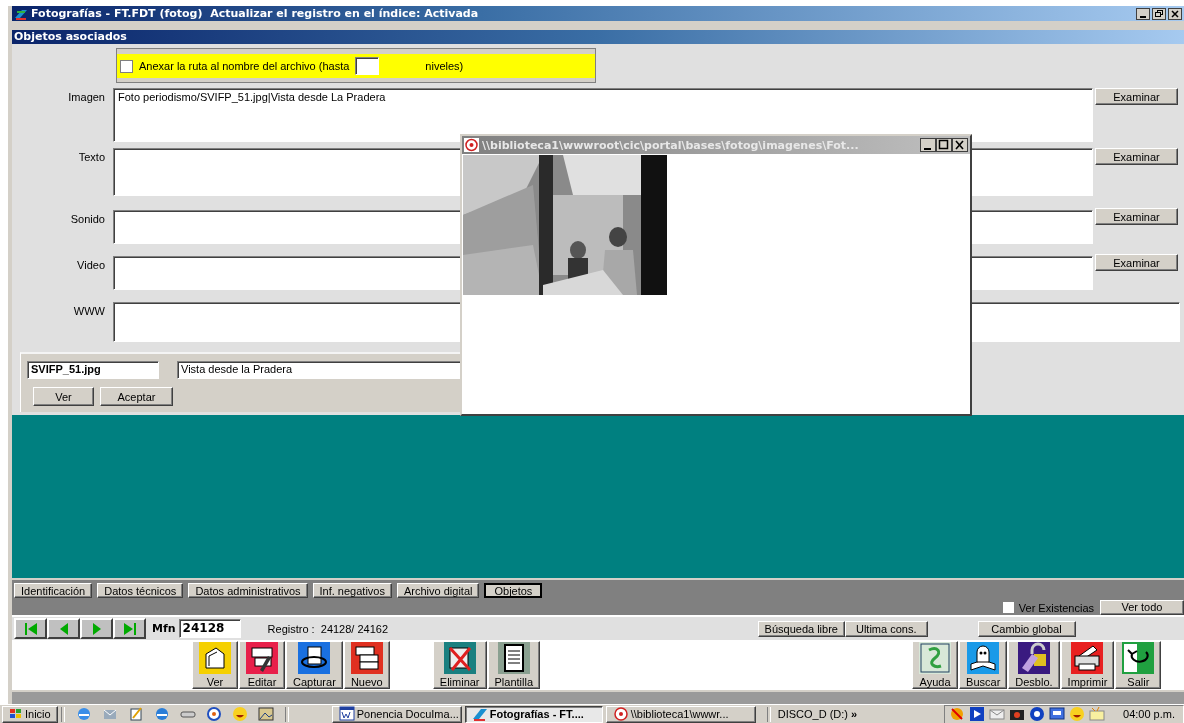 The height and width of the screenshot is (723, 1184). I want to click on swirl-icon, so click(935, 658).